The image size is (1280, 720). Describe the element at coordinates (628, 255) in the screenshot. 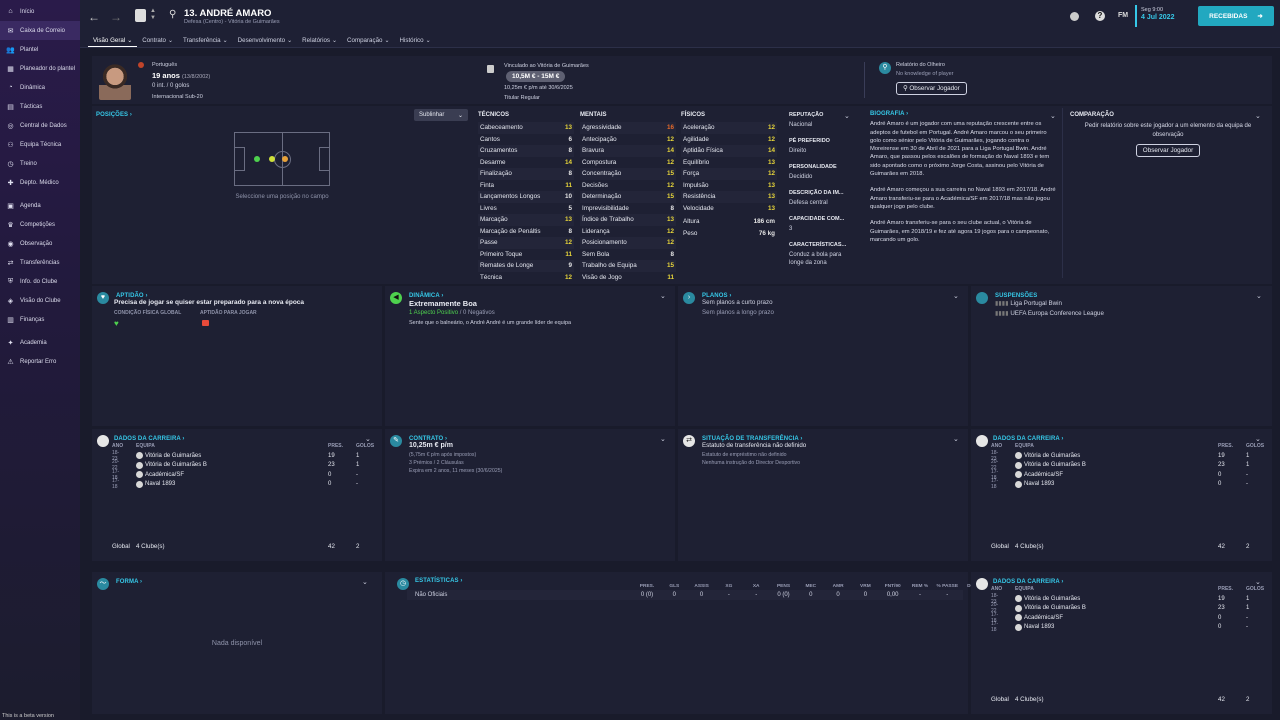

I see `attribute-row: Sem Bola 8` at that location.